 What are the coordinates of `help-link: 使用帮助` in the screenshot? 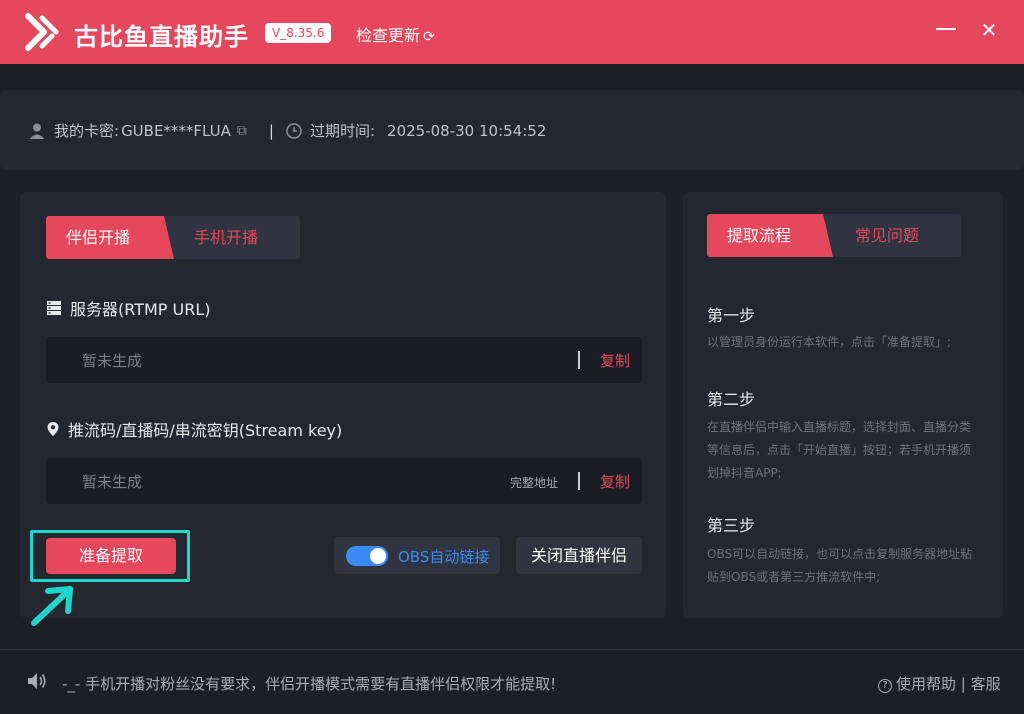 It's located at (926, 684).